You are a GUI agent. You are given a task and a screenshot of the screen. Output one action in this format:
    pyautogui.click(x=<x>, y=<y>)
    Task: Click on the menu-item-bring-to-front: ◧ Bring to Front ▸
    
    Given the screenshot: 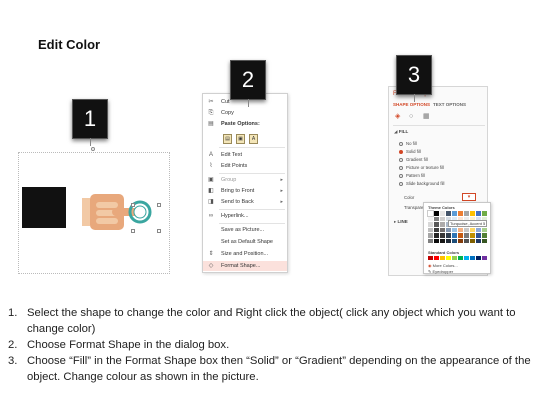 What is the action you would take?
    pyautogui.click(x=245, y=191)
    